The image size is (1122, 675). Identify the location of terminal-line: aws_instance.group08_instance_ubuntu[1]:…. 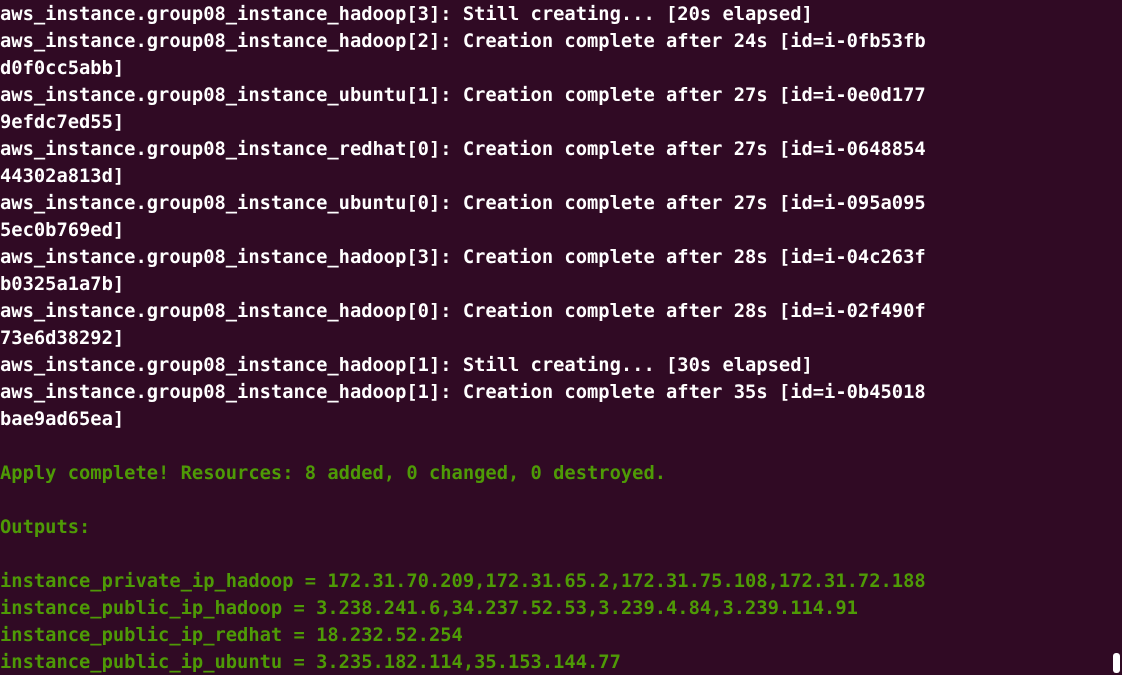
(463, 95).